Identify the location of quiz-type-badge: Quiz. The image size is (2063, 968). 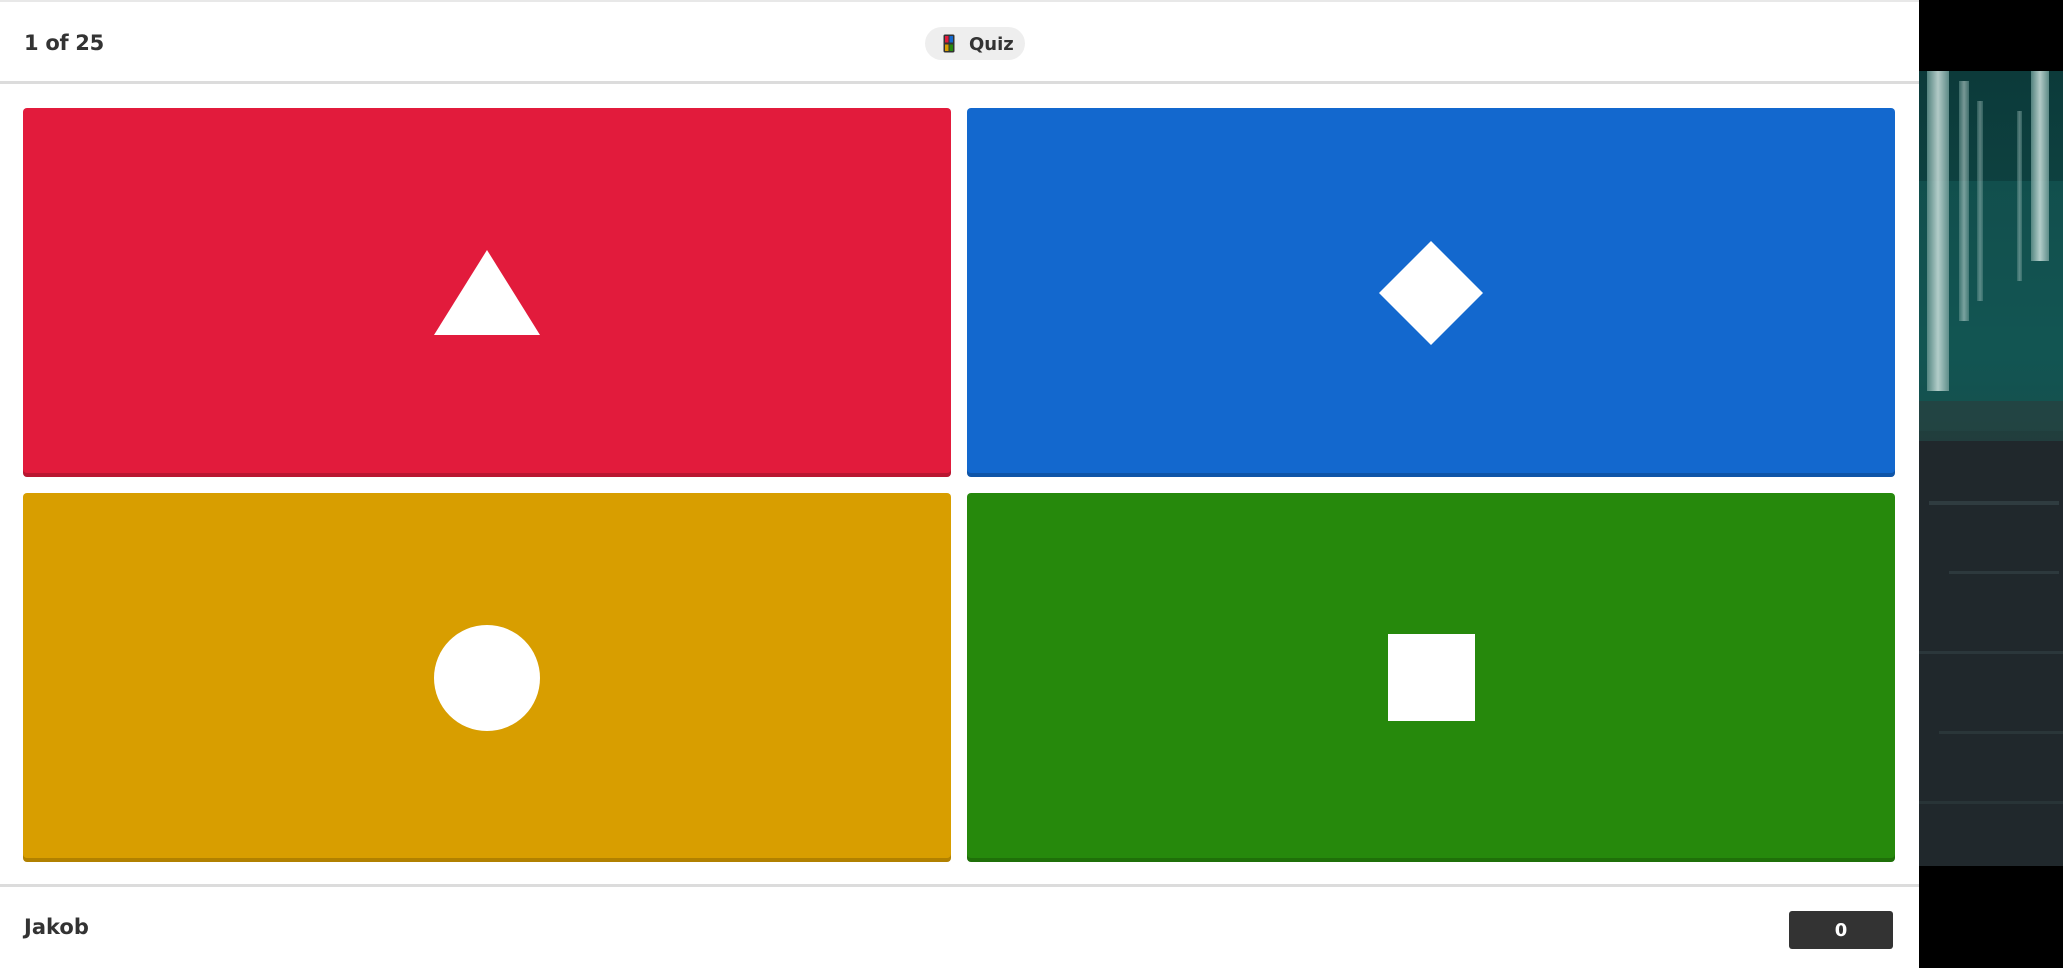
(975, 43).